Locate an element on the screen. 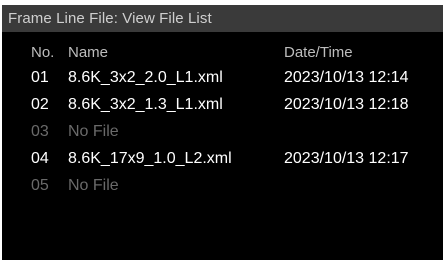 The width and height of the screenshot is (445, 263). panel-title: Frame Line File: View File List is located at coordinates (222, 18).